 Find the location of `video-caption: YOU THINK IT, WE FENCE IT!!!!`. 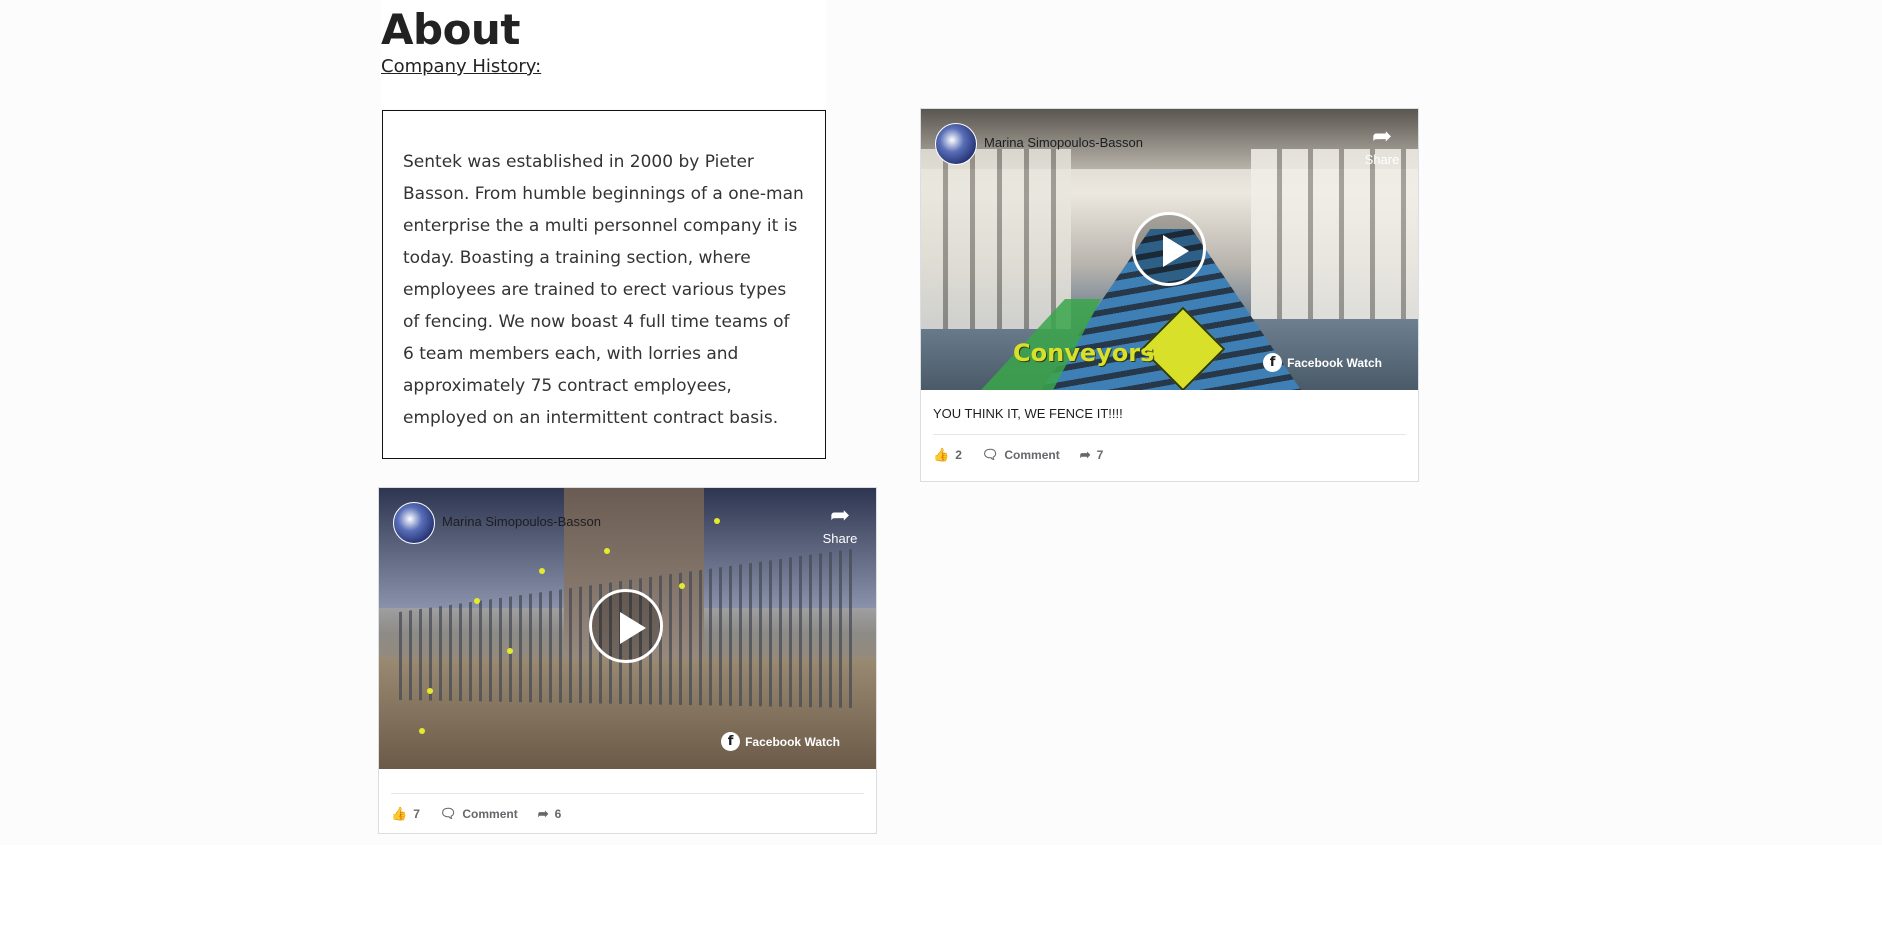

video-caption: YOU THINK IT, WE FENCE IT!!!! is located at coordinates (1028, 413).